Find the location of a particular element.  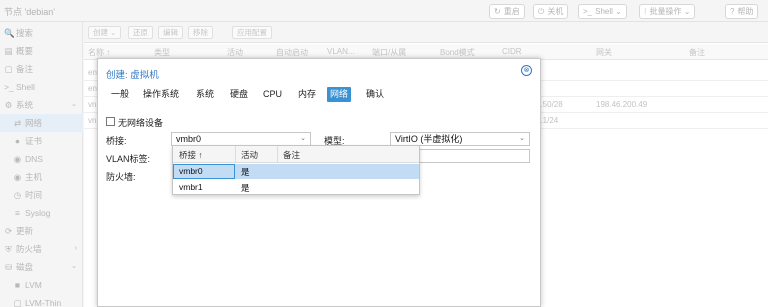

sidebar-item-time: ◷ 时间 is located at coordinates (41, 195).